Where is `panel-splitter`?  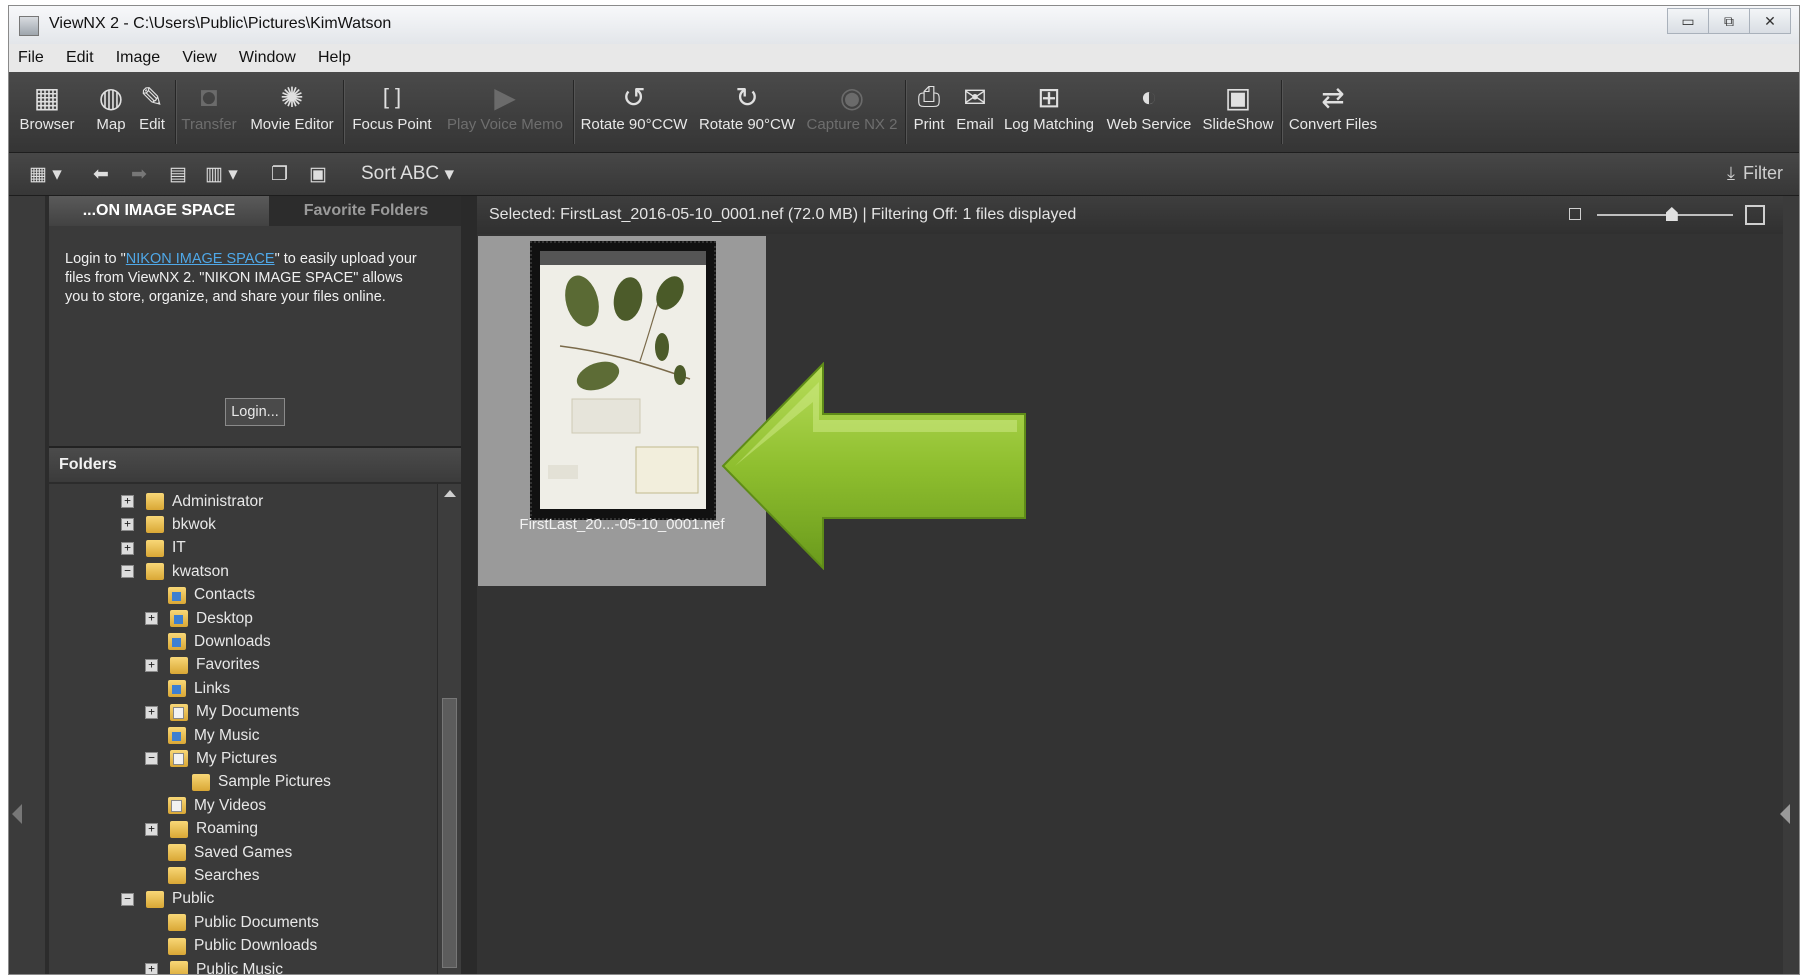 panel-splitter is located at coordinates (469, 585).